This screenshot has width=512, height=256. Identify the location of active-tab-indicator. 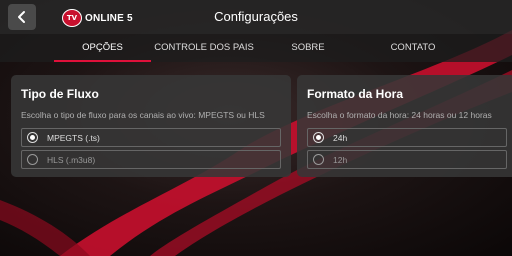
(102, 61).